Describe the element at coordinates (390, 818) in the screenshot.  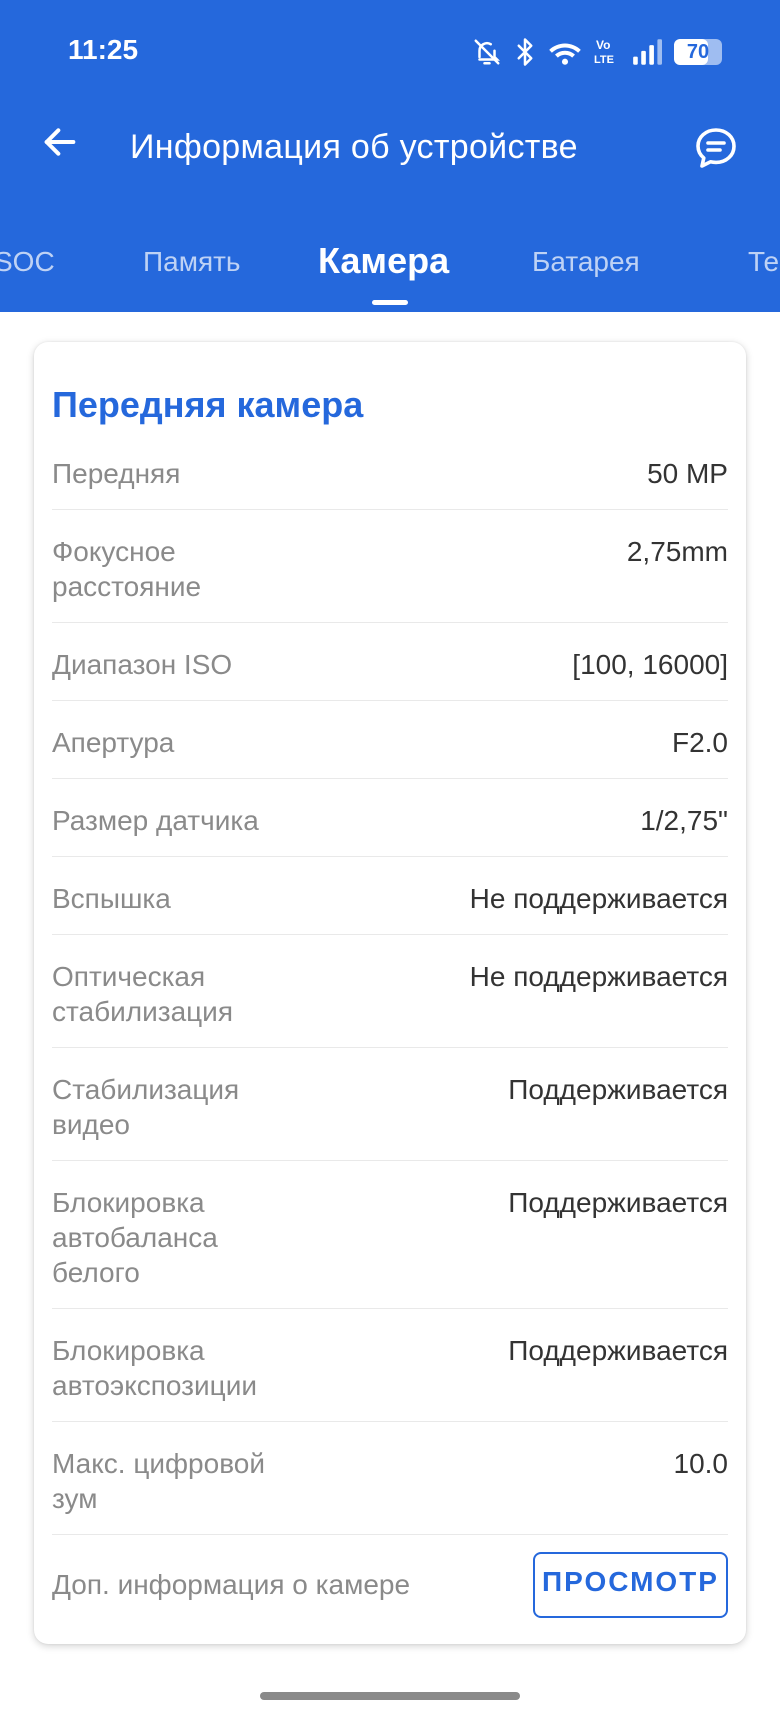
I see `spec-row-sensor-size: Размер датчика 1/2,75"` at that location.